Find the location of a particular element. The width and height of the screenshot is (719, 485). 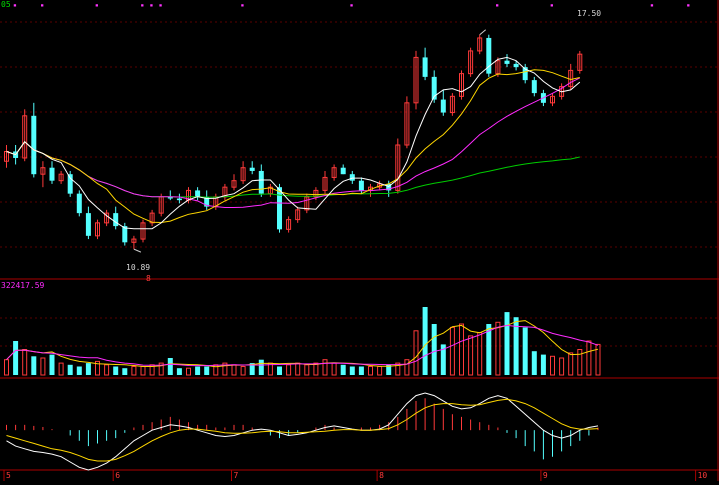

date-label: 6 is located at coordinates (118, 475).